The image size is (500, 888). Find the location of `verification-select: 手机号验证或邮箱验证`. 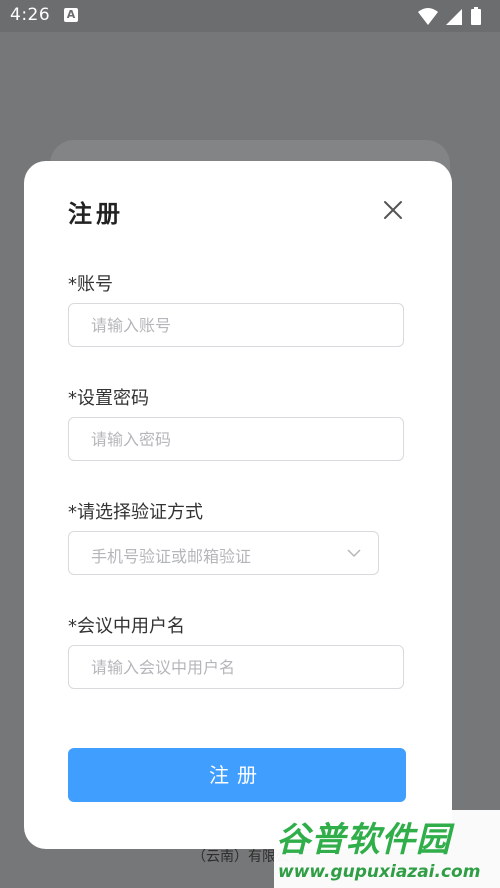

verification-select: 手机号验证或邮箱验证 is located at coordinates (223, 553).